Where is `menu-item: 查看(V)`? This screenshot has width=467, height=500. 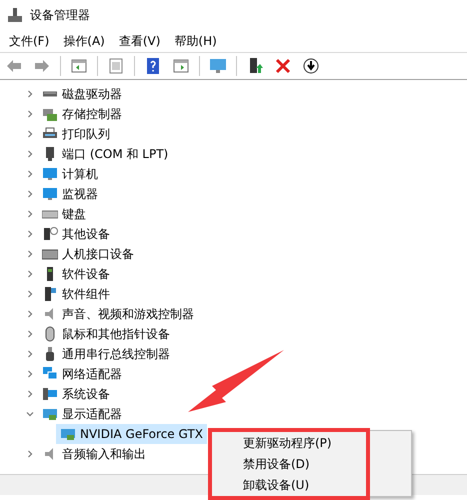 menu-item: 查看(V) is located at coordinates (140, 41).